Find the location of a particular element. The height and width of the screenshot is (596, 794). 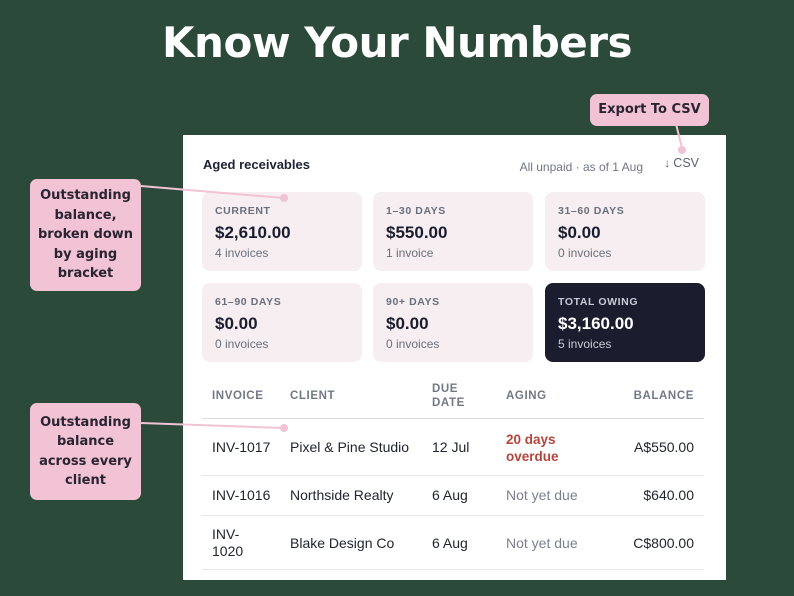

tile-61-90-days: 61–90 DAYS $0.00 0 invoices is located at coordinates (282, 322).